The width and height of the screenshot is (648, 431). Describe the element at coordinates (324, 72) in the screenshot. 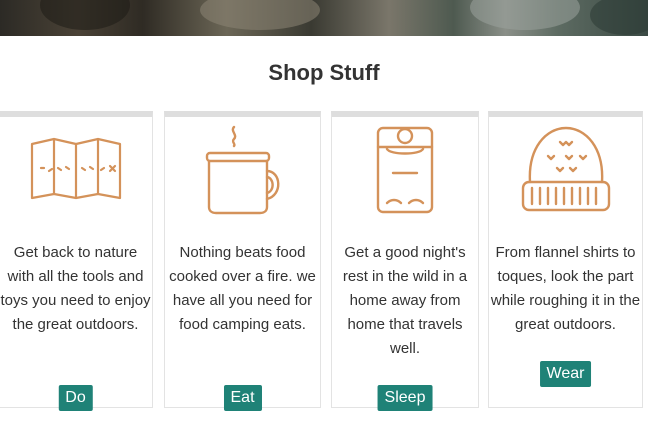

I see `section-title: Shop Stuff` at that location.